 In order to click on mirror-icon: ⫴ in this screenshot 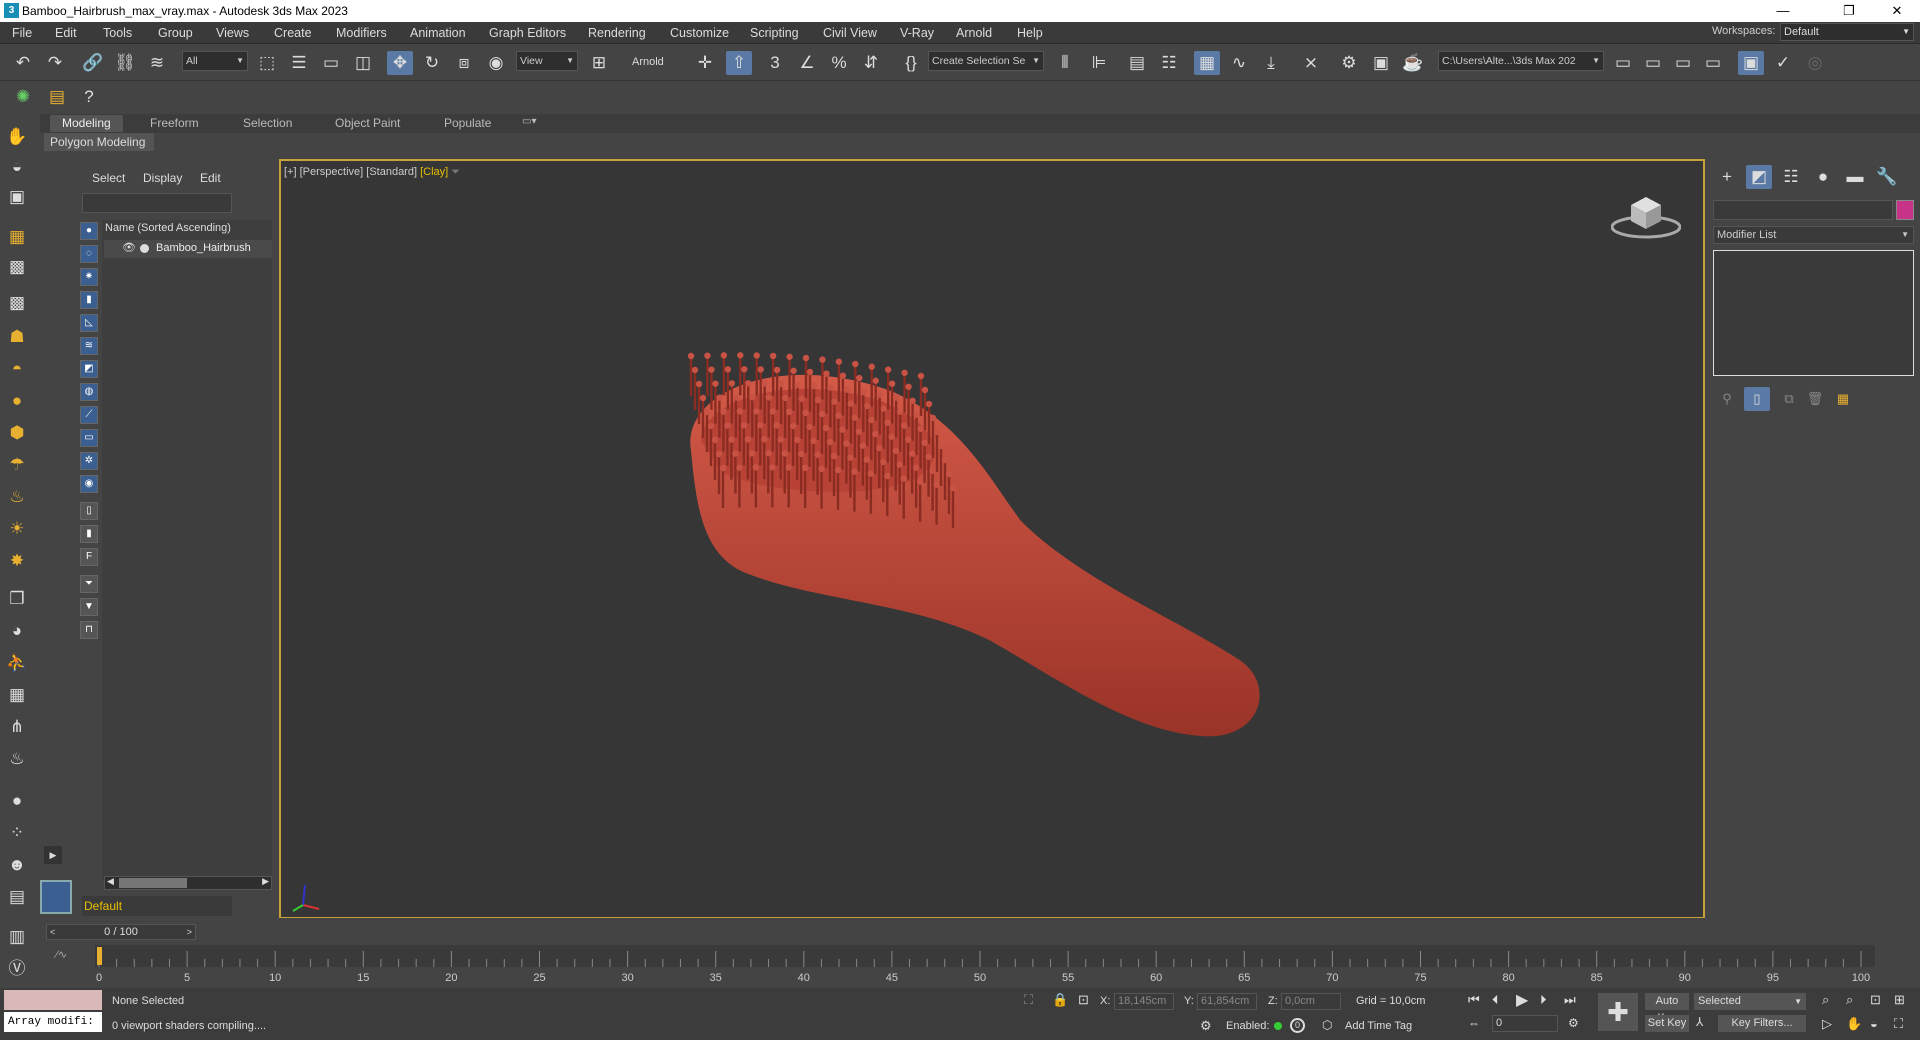, I will do `click(1065, 63)`.